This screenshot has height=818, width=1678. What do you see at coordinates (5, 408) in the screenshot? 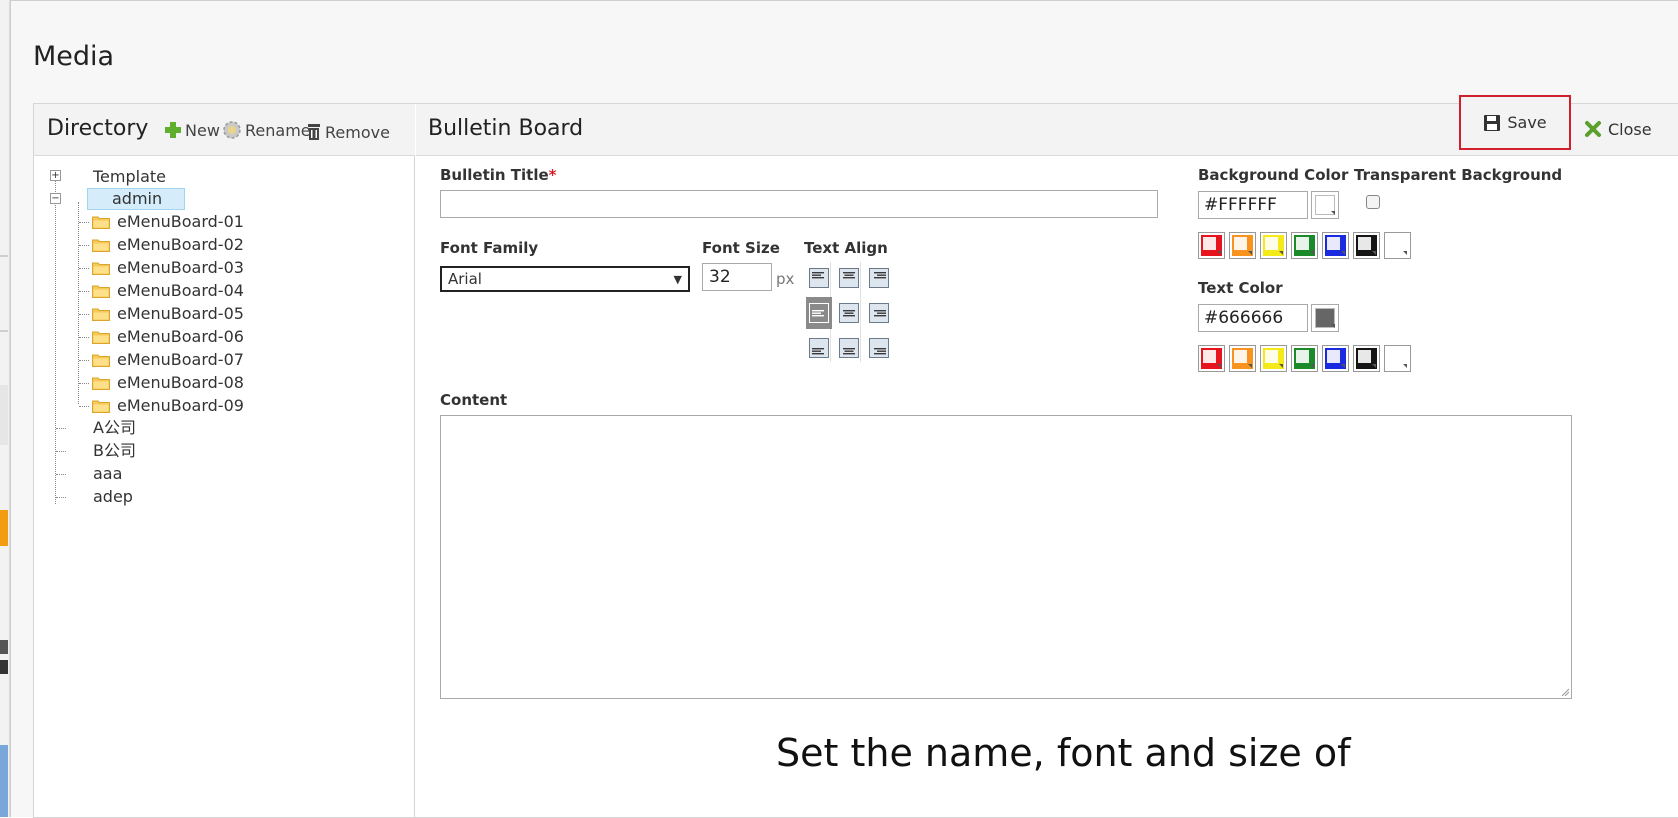
I see `background-page-strip` at bounding box center [5, 408].